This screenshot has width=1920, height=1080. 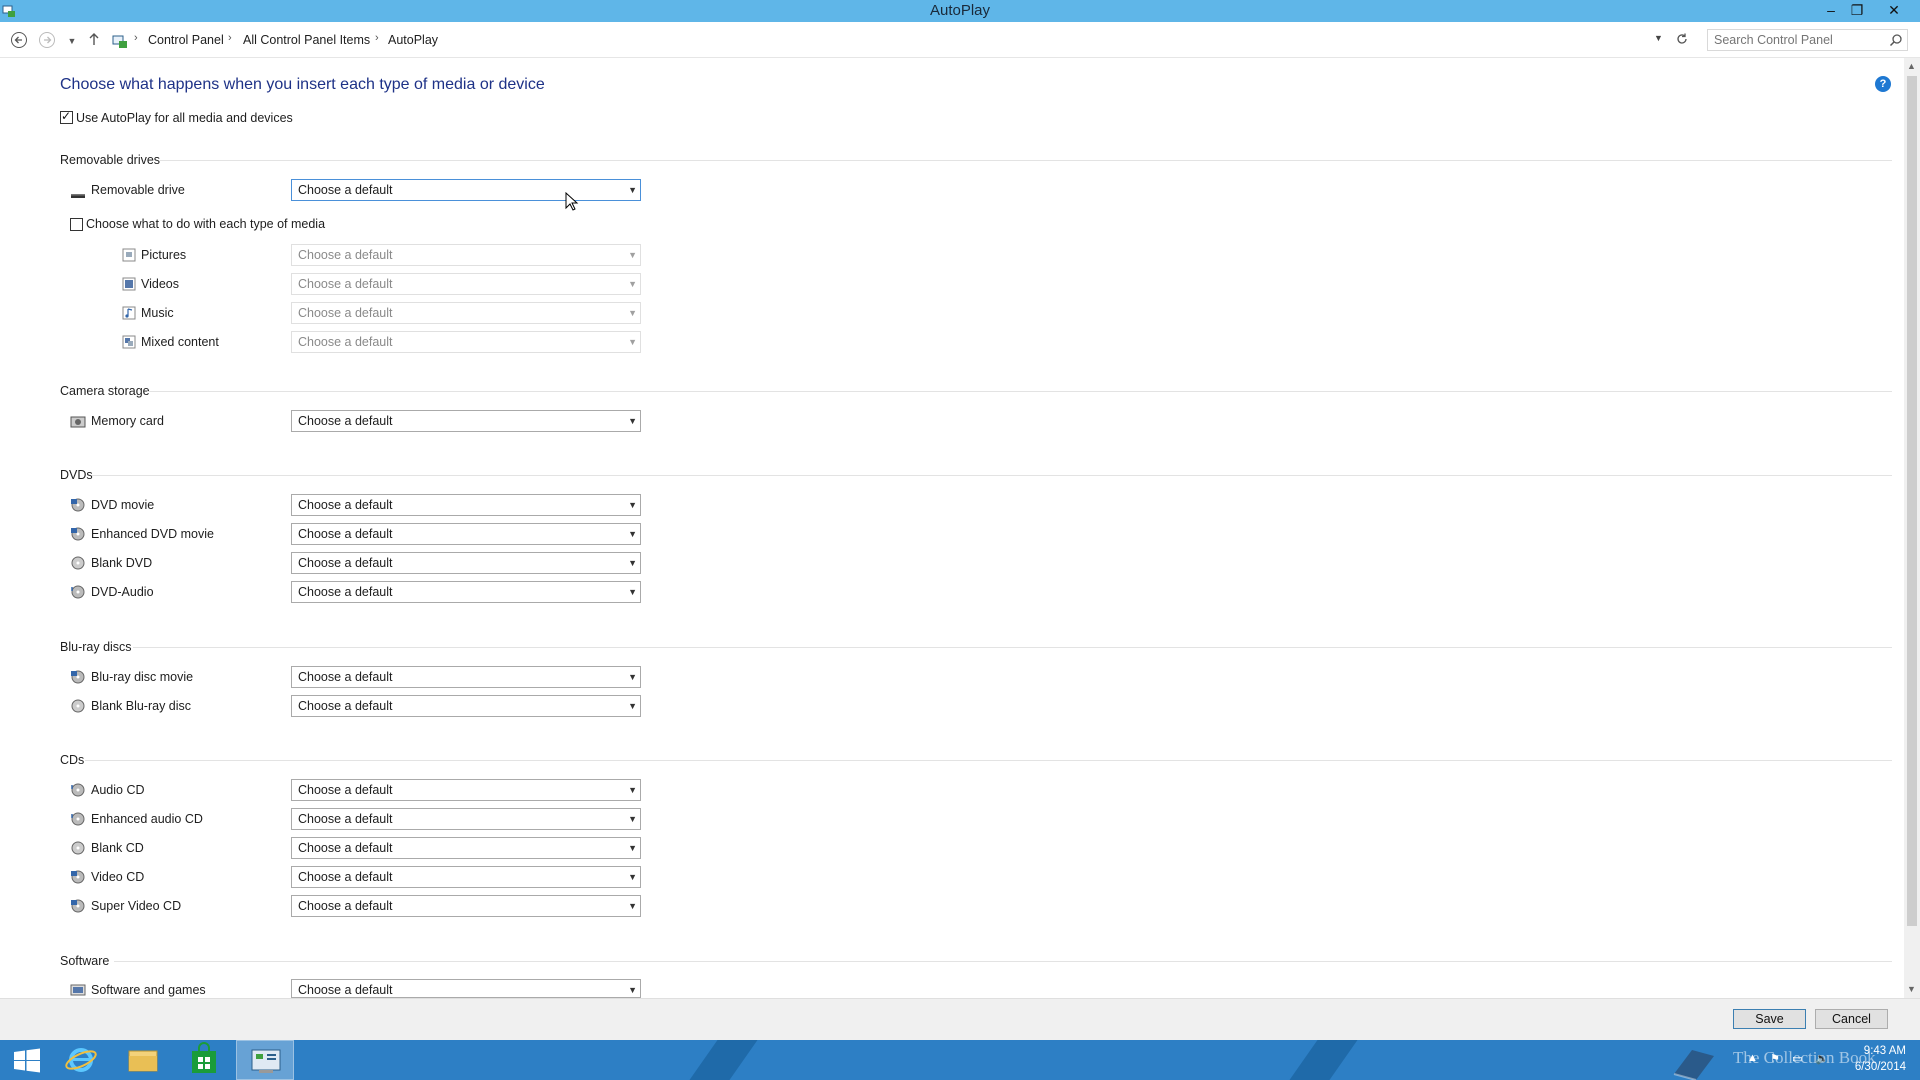 What do you see at coordinates (47, 41) in the screenshot?
I see `forward-button` at bounding box center [47, 41].